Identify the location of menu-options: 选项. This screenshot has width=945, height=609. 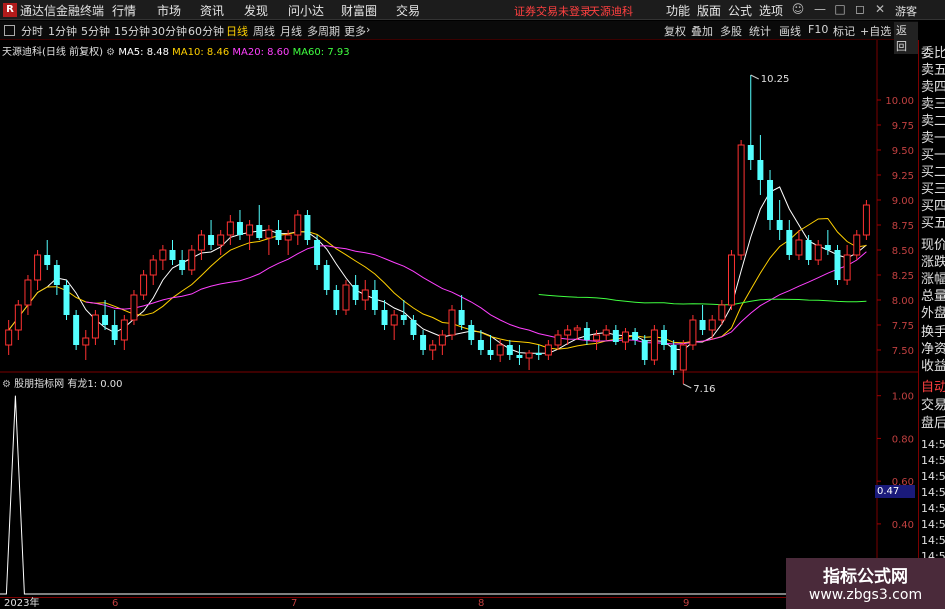
(771, 10).